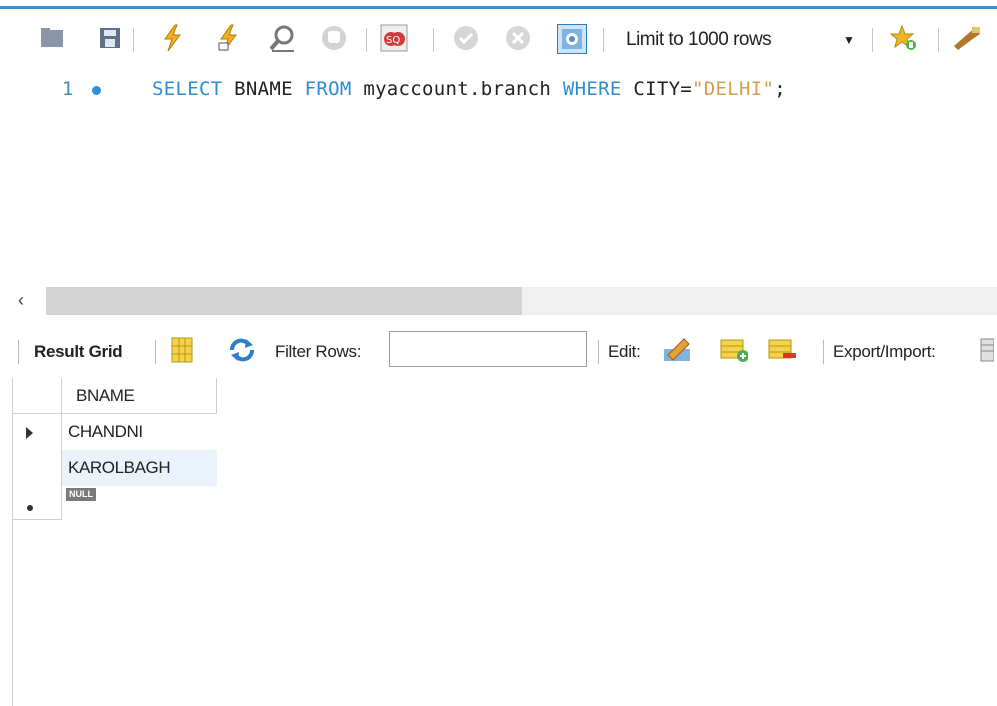 Image resolution: width=997 pixels, height=706 pixels. I want to click on sql-string-value: "DELHI", so click(733, 89).